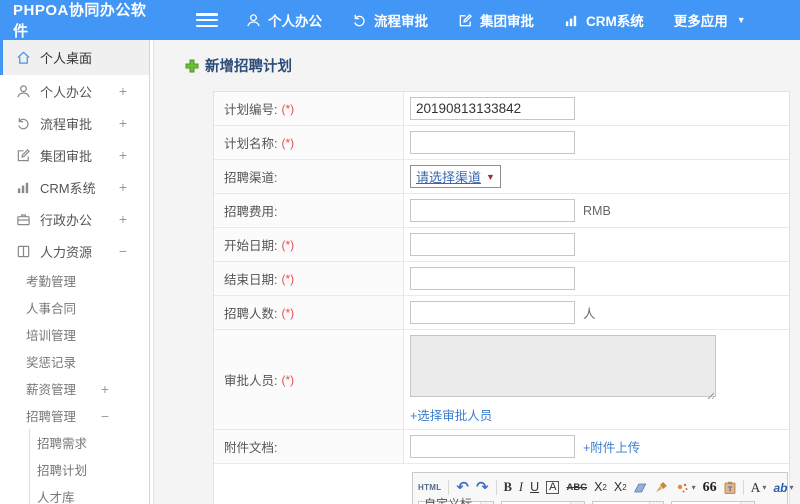 This screenshot has width=800, height=504. What do you see at coordinates (492, 446) in the screenshot?
I see `attachment-input` at bounding box center [492, 446].